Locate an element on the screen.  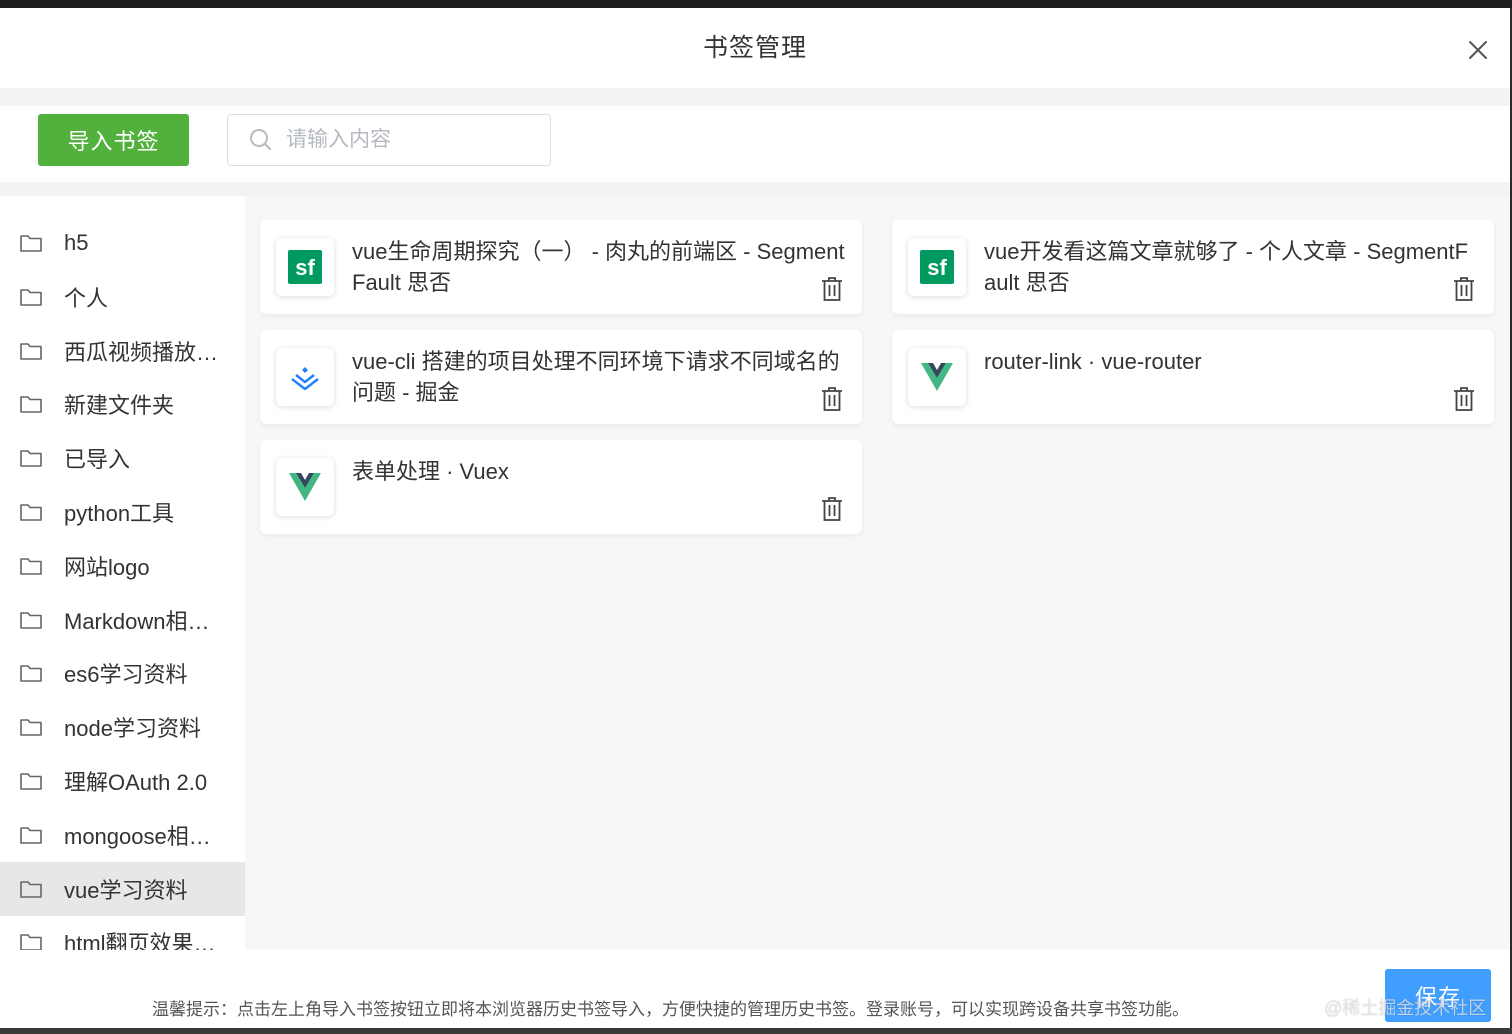
sidebar-folder-item: python工具 is located at coordinates (122, 512).